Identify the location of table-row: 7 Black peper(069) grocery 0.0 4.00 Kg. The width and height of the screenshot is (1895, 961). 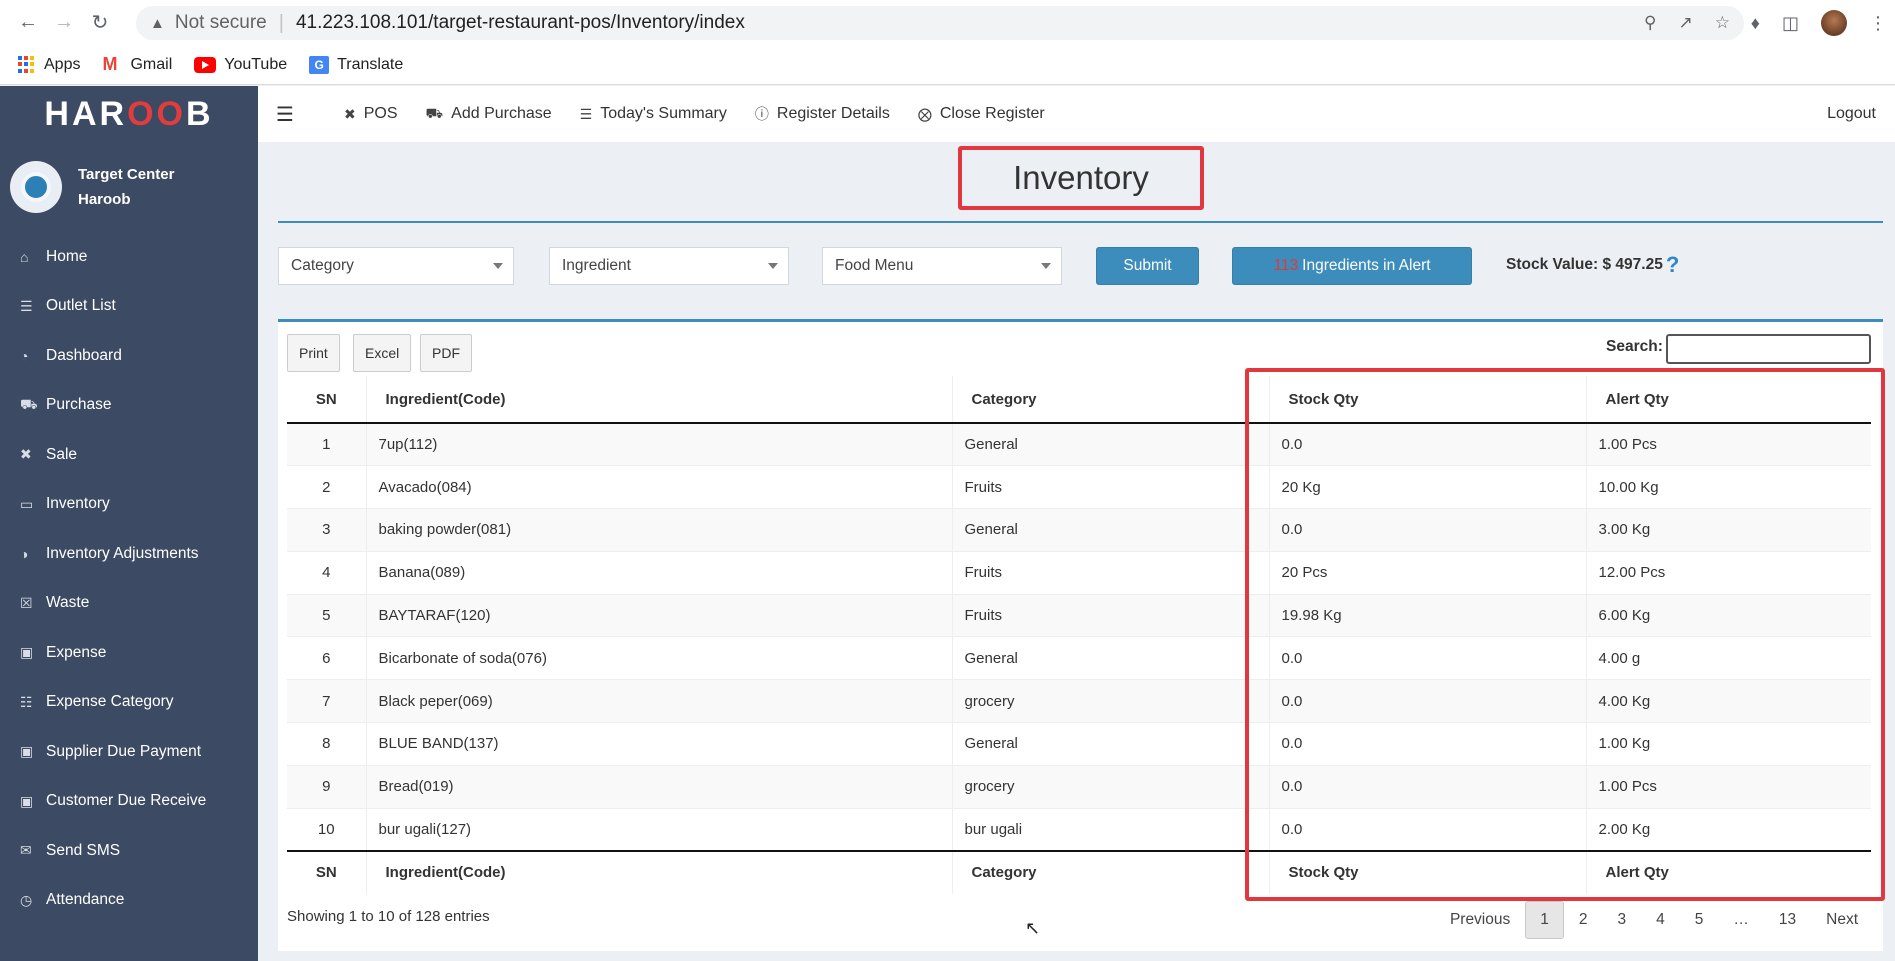
(1079, 701).